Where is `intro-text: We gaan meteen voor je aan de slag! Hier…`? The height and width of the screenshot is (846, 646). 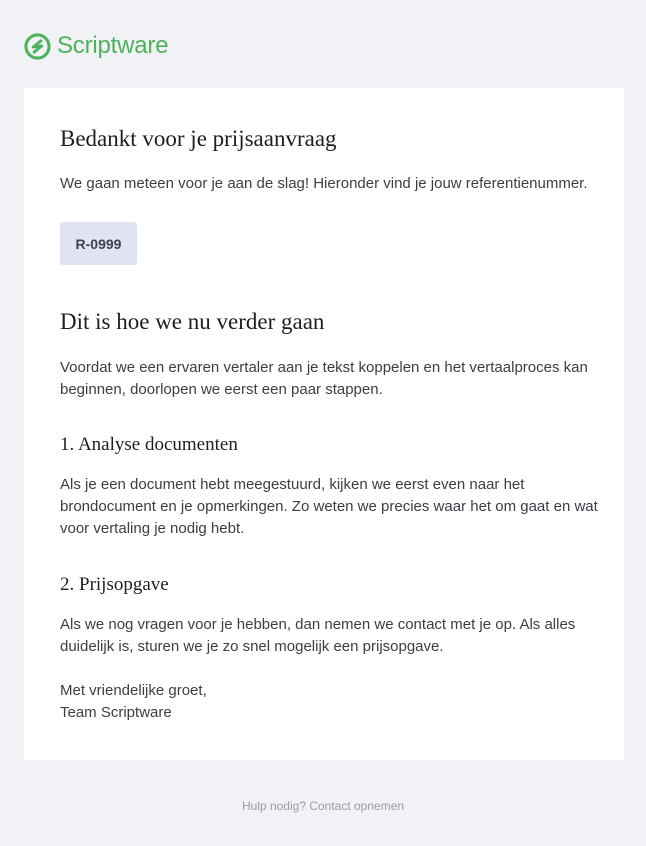 intro-text: We gaan meteen voor je aan de slag! Hier… is located at coordinates (324, 183).